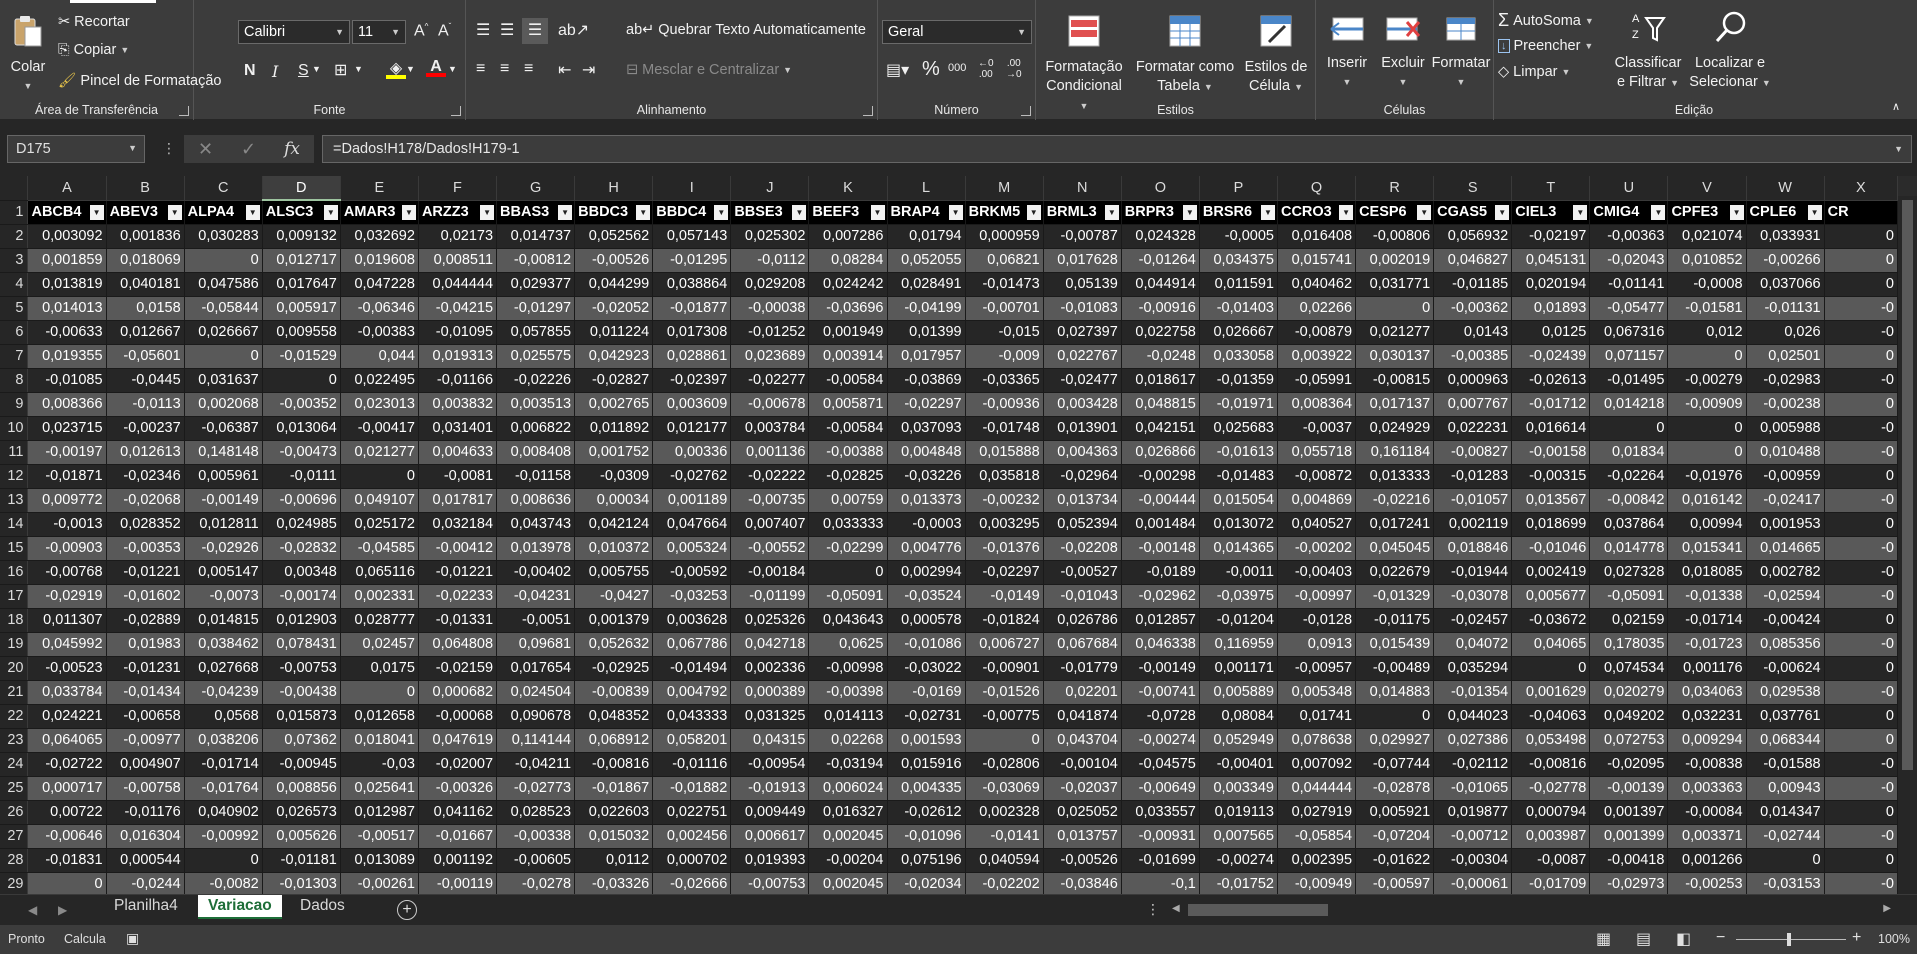  I want to click on table-header-cell: CMIG4 ▼, so click(1629, 212).